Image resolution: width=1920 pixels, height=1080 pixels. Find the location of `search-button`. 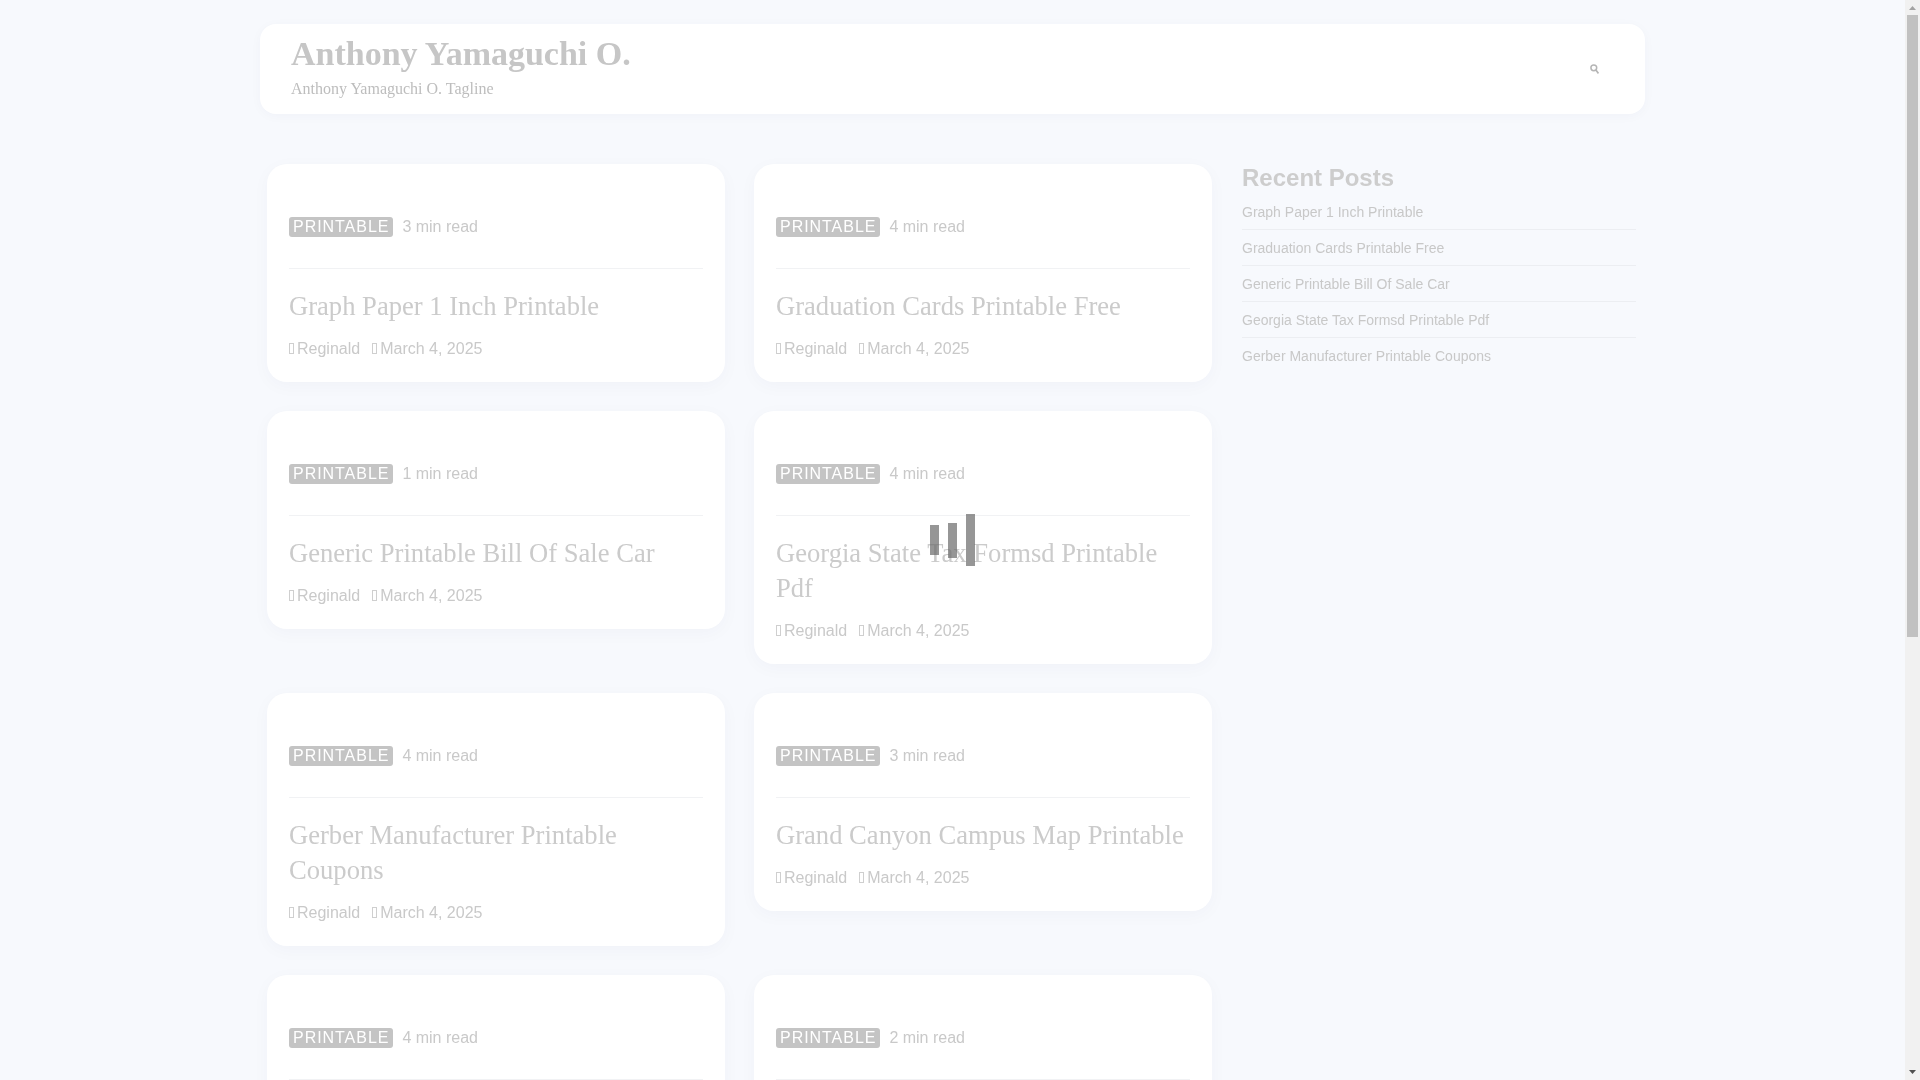

search-button is located at coordinates (1594, 69).